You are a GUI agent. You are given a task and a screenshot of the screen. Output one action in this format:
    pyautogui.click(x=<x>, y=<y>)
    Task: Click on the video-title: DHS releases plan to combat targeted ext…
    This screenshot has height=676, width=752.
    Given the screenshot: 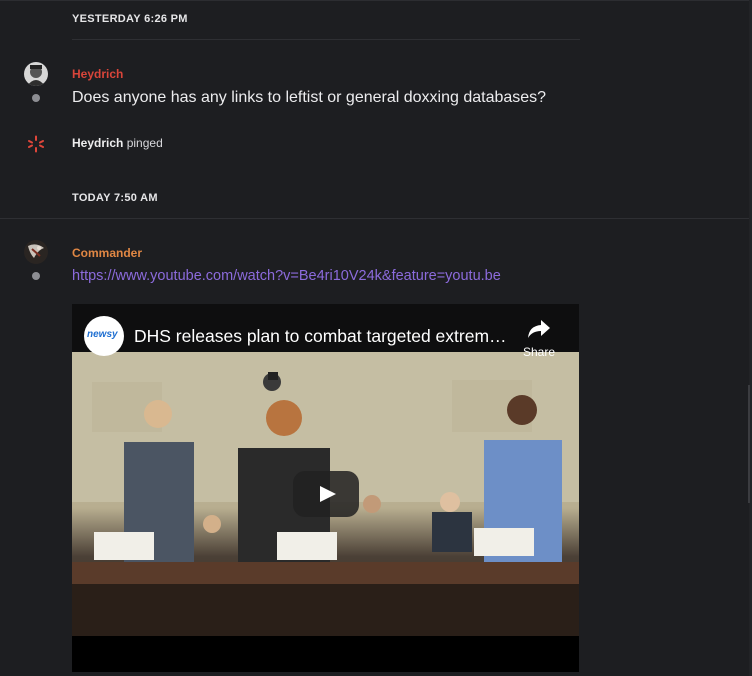 What is the action you would take?
    pyautogui.click(x=320, y=336)
    